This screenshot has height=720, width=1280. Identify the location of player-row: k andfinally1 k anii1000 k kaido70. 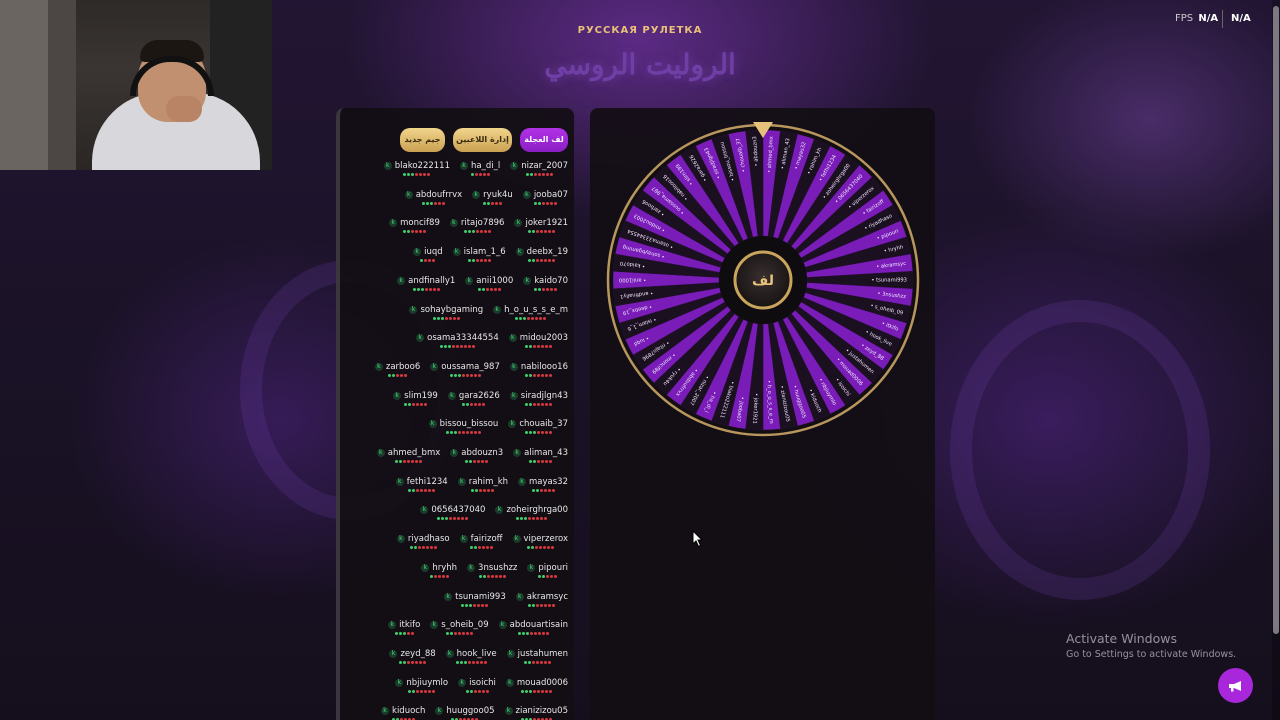
(462, 286).